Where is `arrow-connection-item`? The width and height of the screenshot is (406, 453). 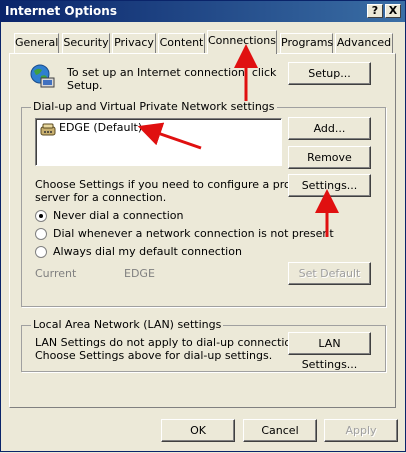
arrow-connection-item is located at coordinates (169, 136).